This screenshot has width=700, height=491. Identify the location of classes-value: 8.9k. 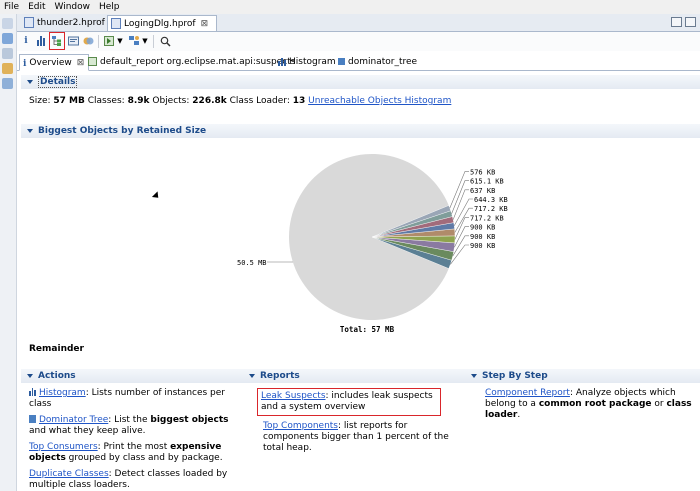
(138, 101).